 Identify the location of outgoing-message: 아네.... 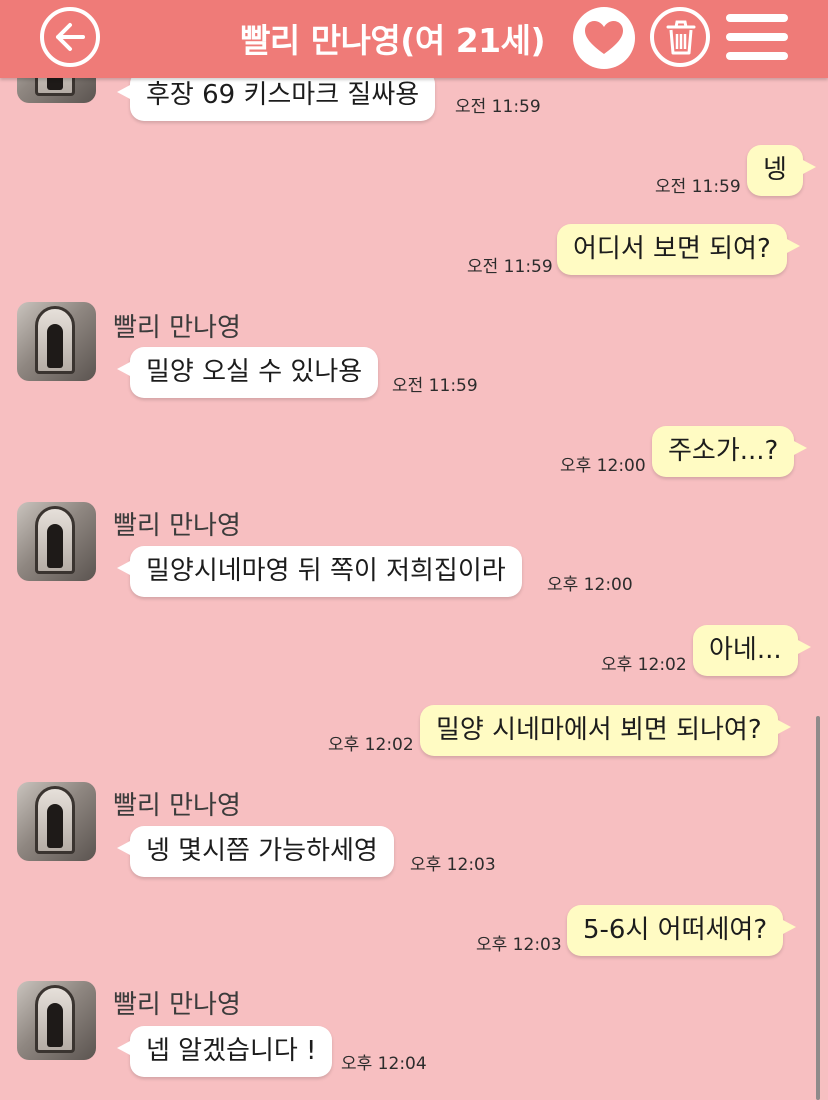
(752, 650).